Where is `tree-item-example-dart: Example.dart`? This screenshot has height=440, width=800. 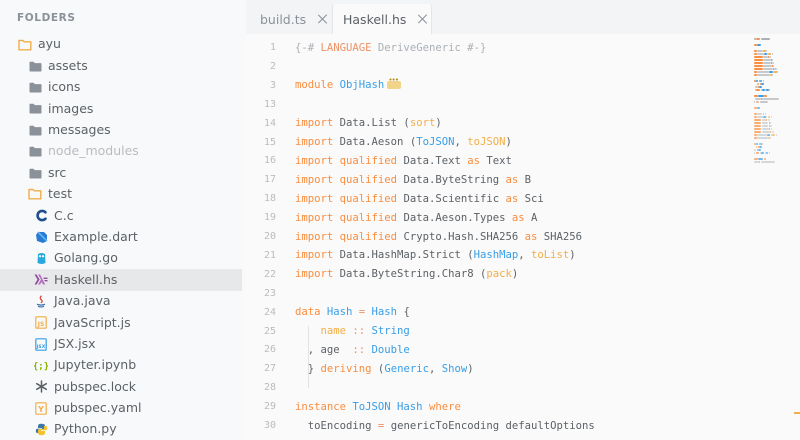 tree-item-example-dart: Example.dart is located at coordinates (123, 237).